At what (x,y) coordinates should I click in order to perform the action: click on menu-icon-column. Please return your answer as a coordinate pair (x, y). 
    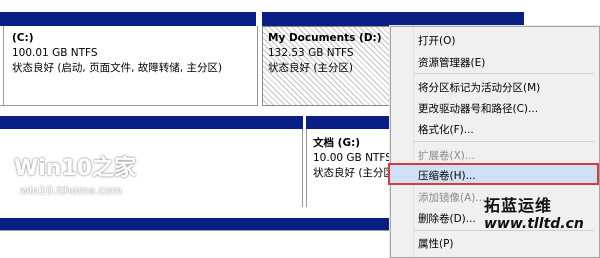
    Looking at the image, I should click on (413, 142).